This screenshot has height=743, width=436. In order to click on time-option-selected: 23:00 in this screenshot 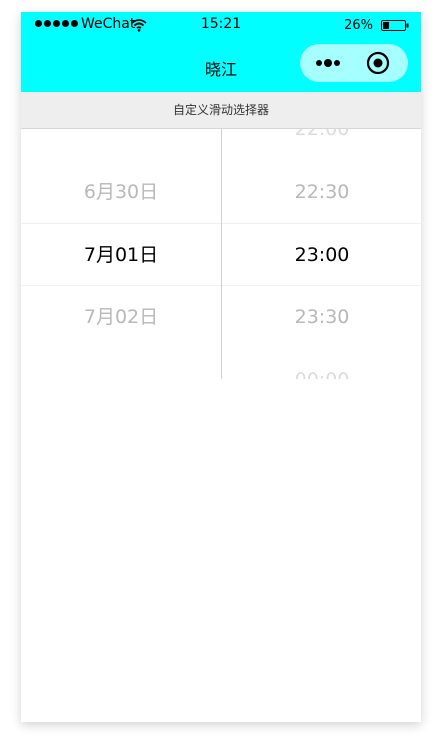, I will do `click(321, 255)`.